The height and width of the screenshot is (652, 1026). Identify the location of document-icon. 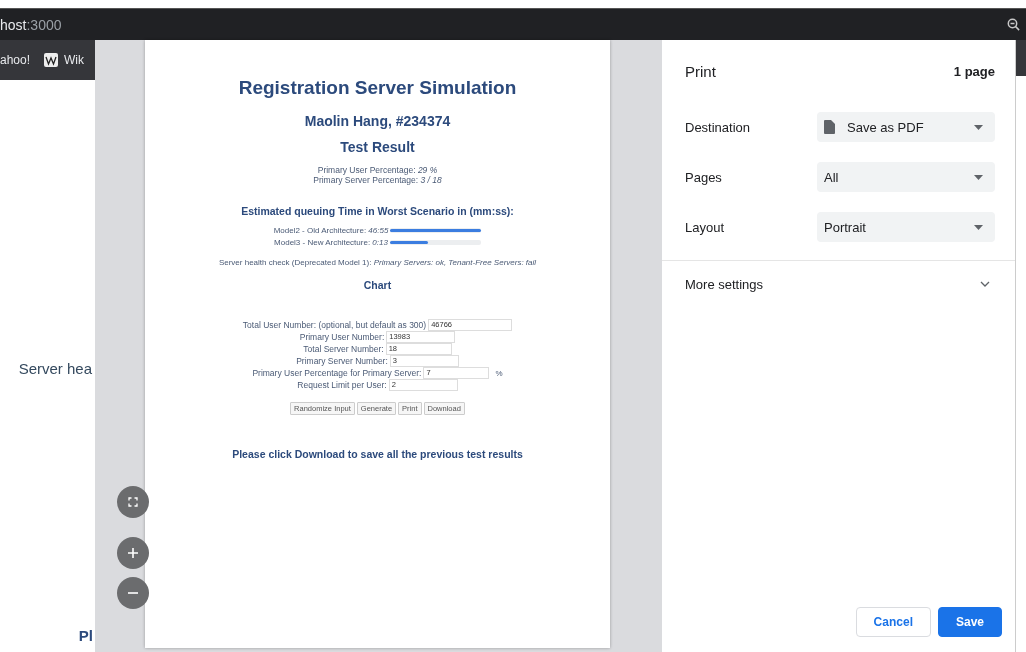
(829, 127).